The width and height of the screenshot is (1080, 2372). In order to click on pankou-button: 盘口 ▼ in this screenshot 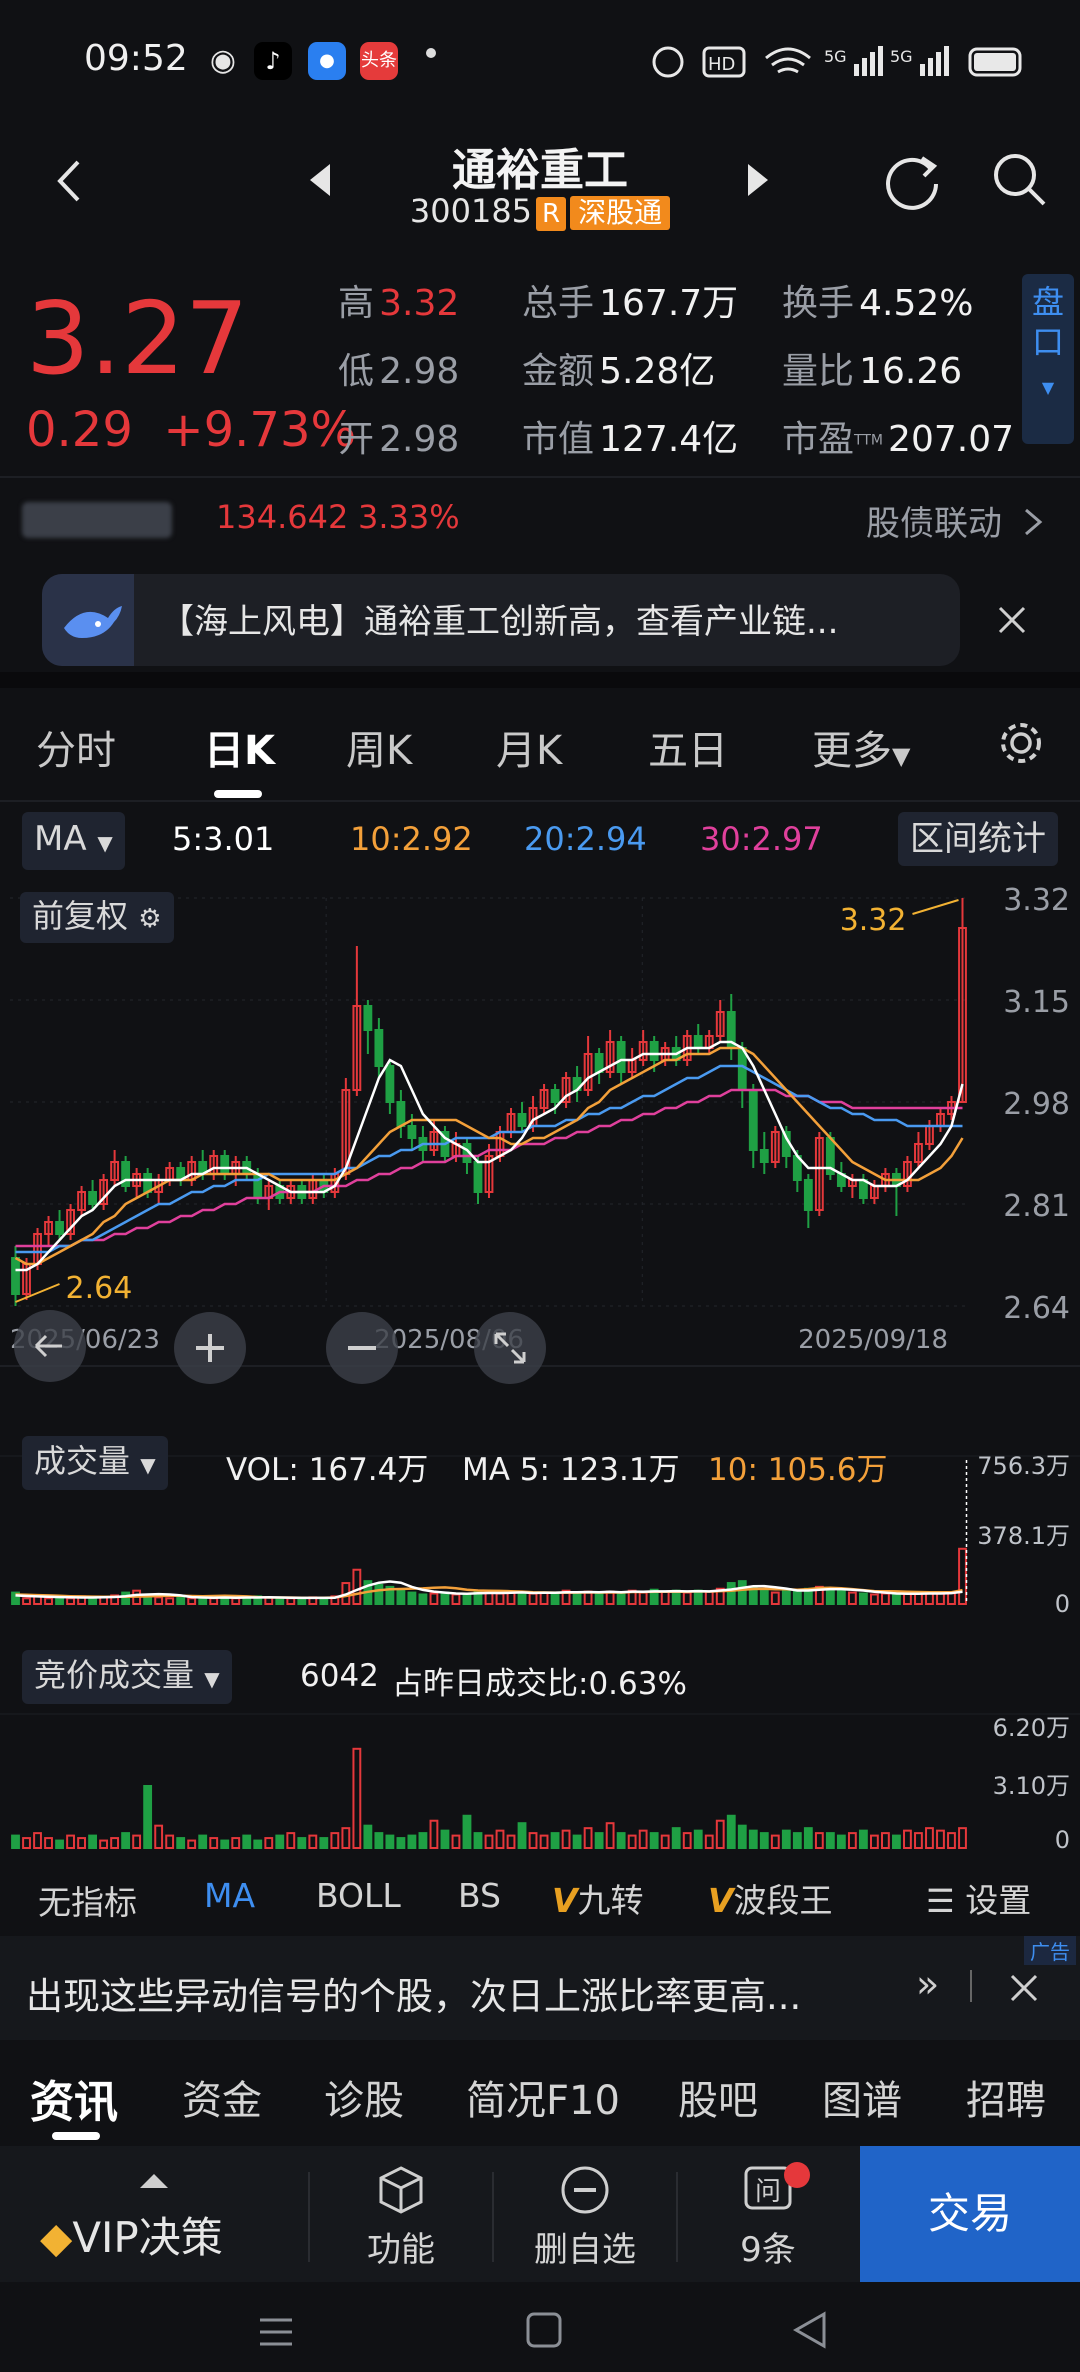, I will do `click(1048, 359)`.